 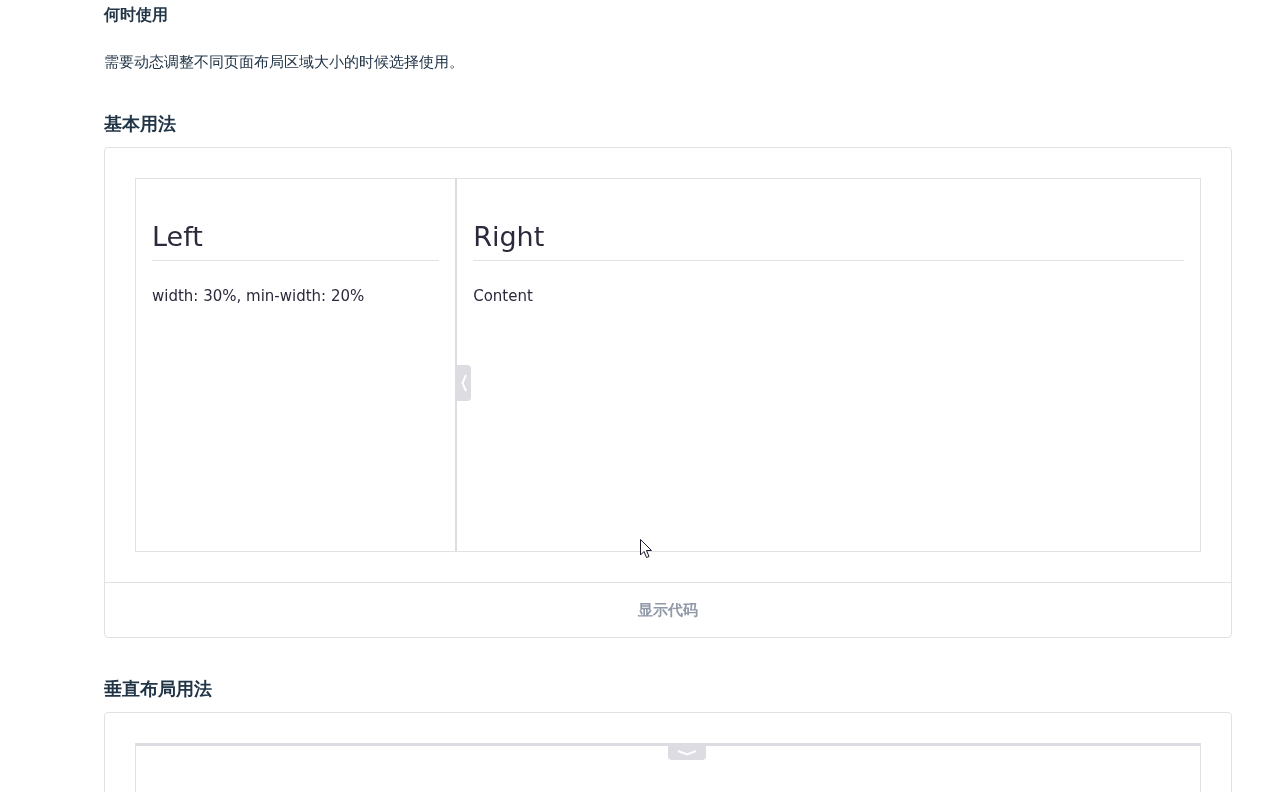 What do you see at coordinates (258, 296) in the screenshot?
I see `pane-text: width: 30%, min-width: 20%` at bounding box center [258, 296].